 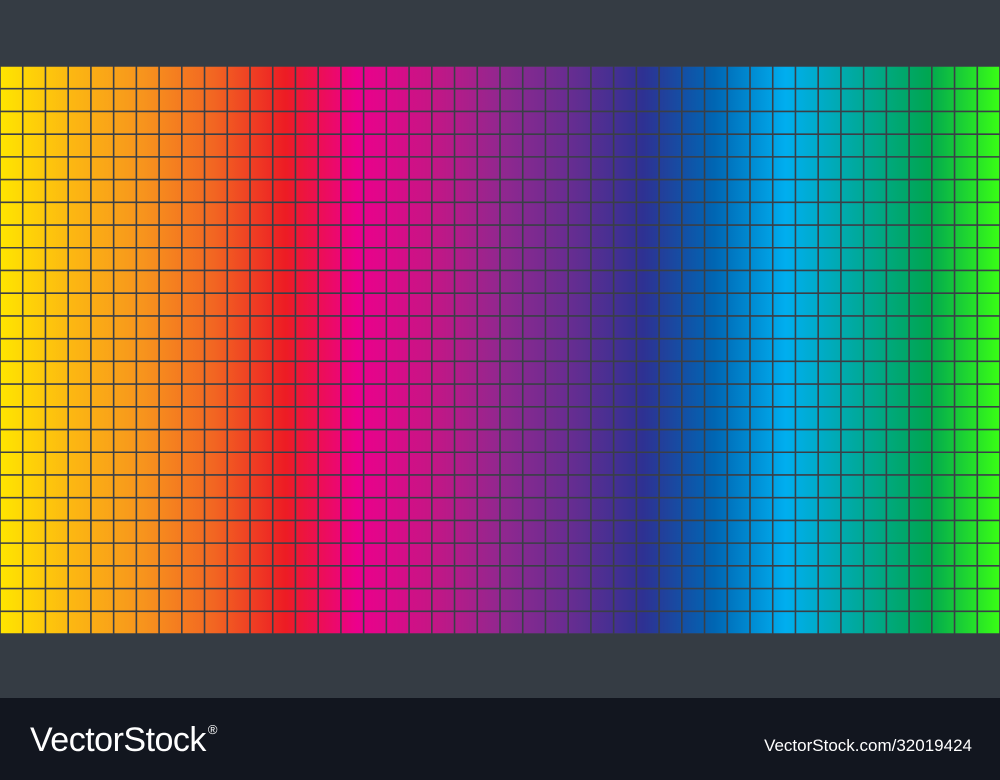 I want to click on logo-text: VectorStock, so click(x=118, y=740).